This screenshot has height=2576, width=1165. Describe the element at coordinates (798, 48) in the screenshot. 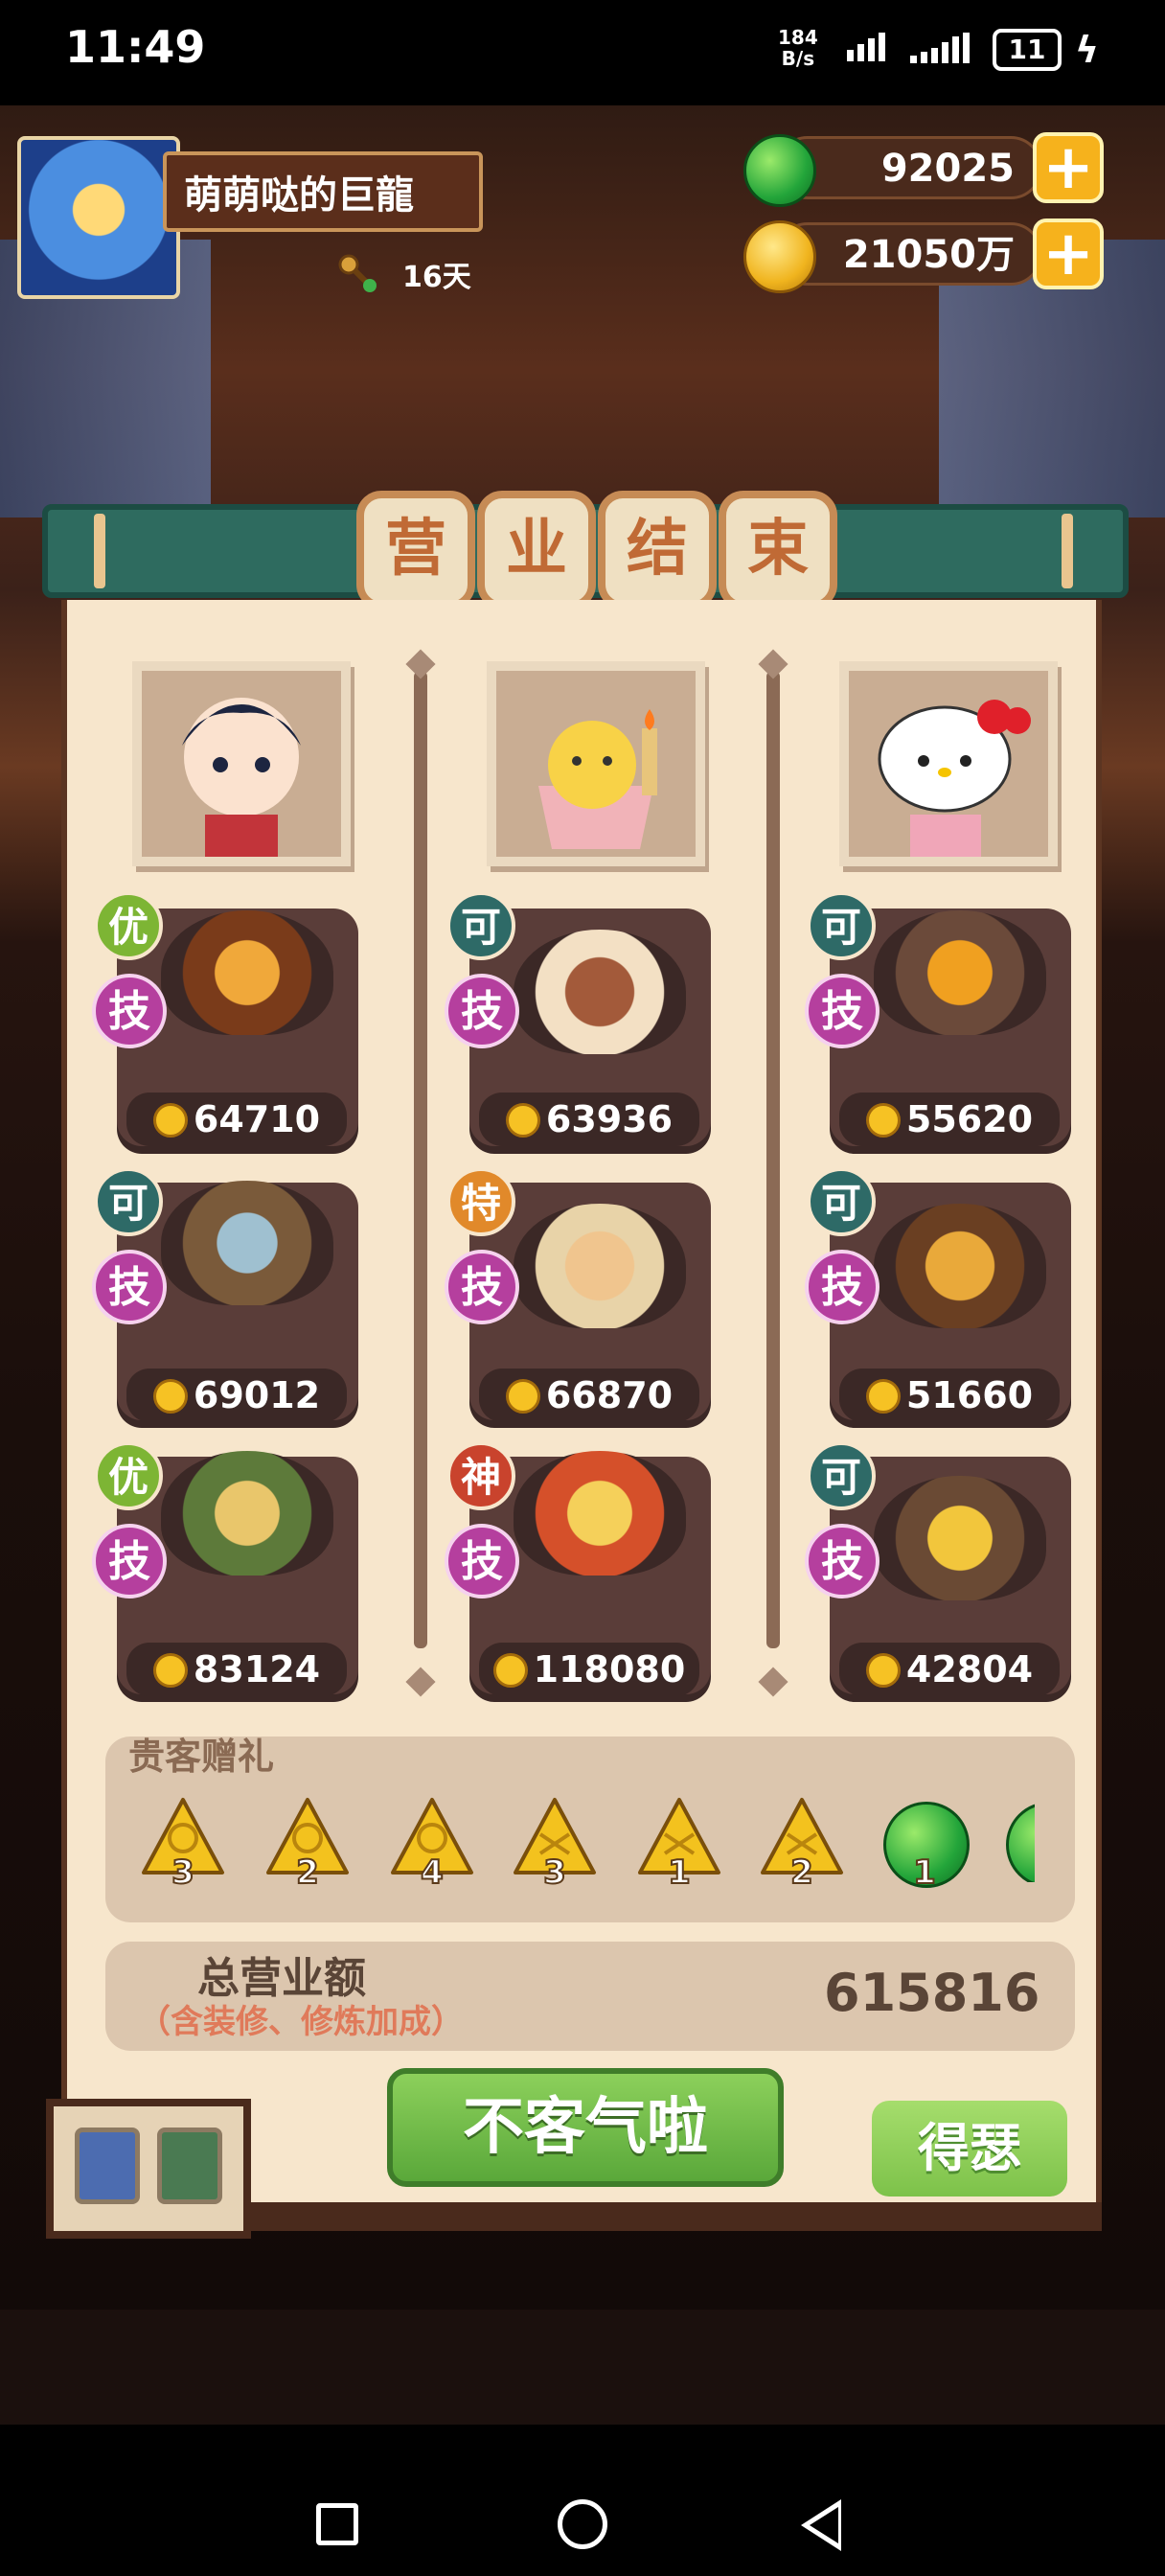

I see `network-speed: 184 B/s` at that location.